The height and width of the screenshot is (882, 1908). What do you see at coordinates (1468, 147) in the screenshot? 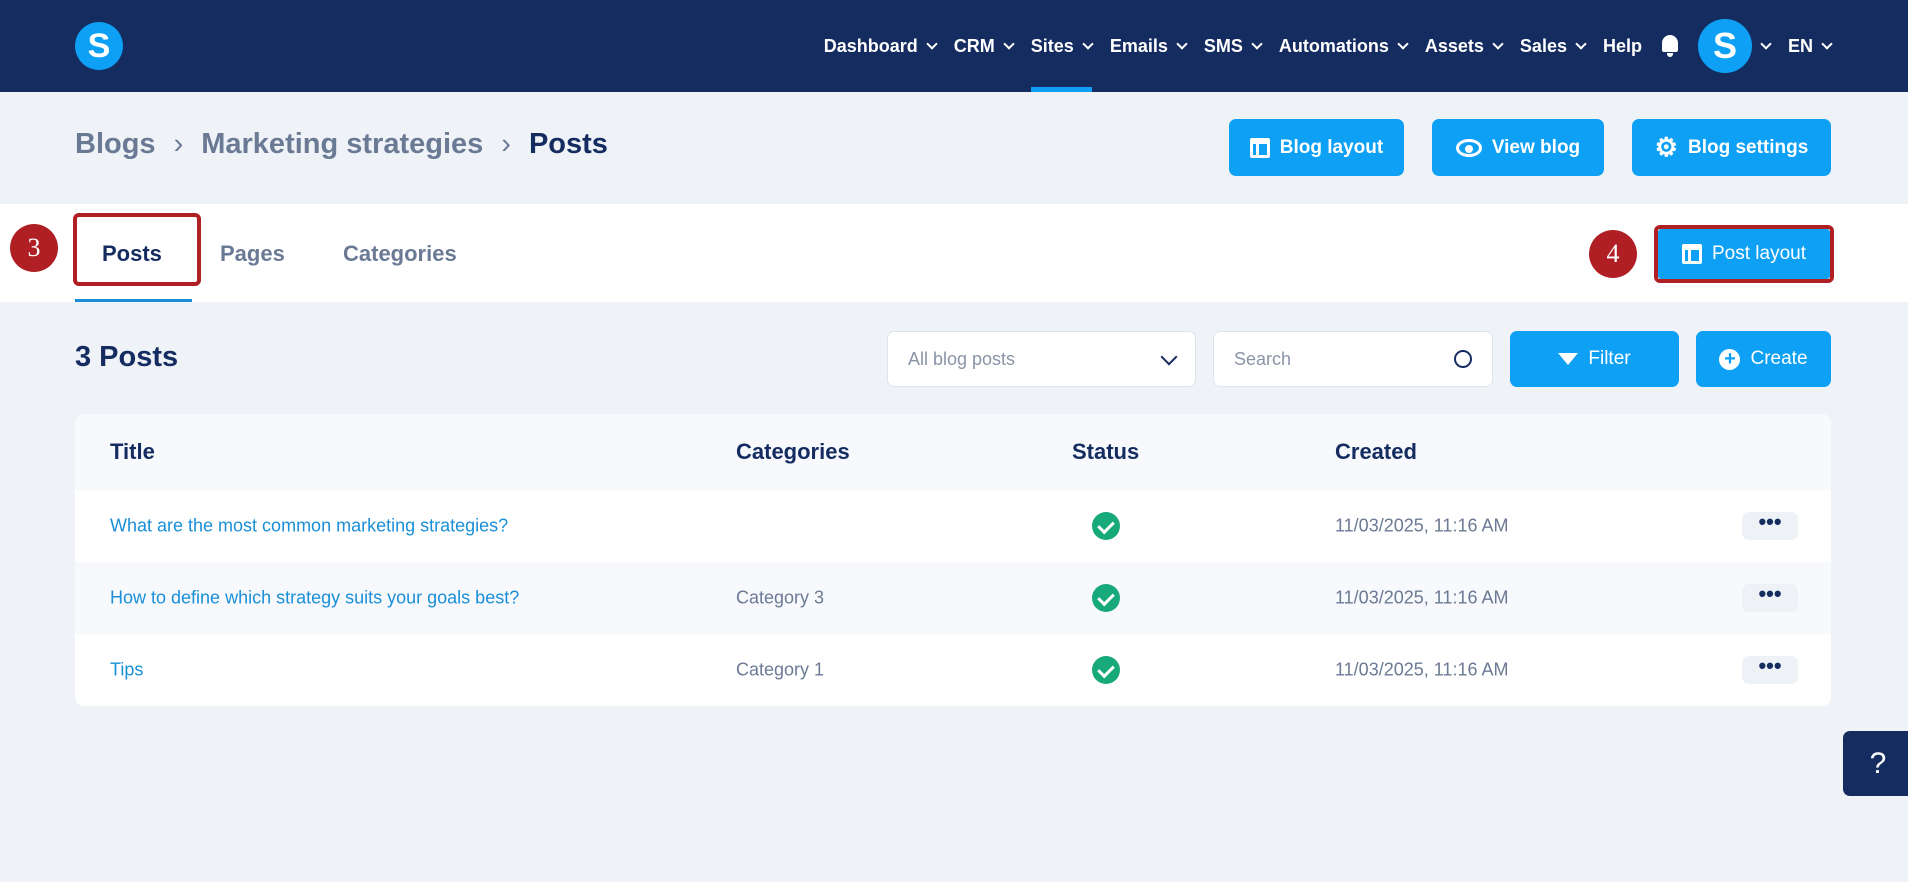
I see `eye-icon` at bounding box center [1468, 147].